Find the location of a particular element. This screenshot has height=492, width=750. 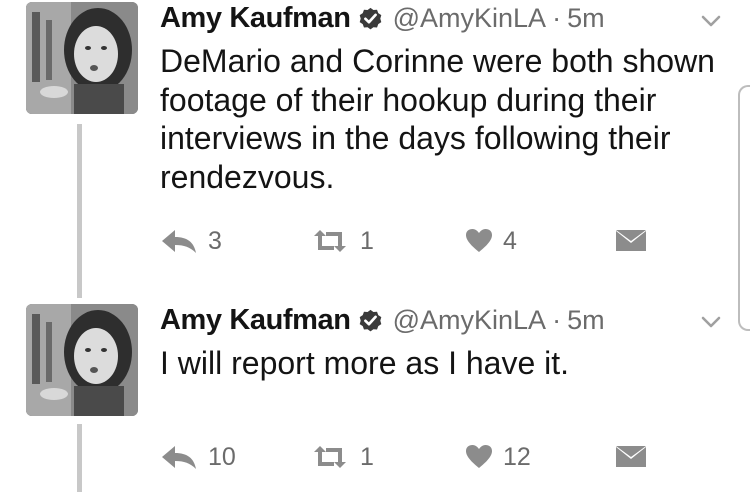

reply-button: 3 is located at coordinates (191, 241).